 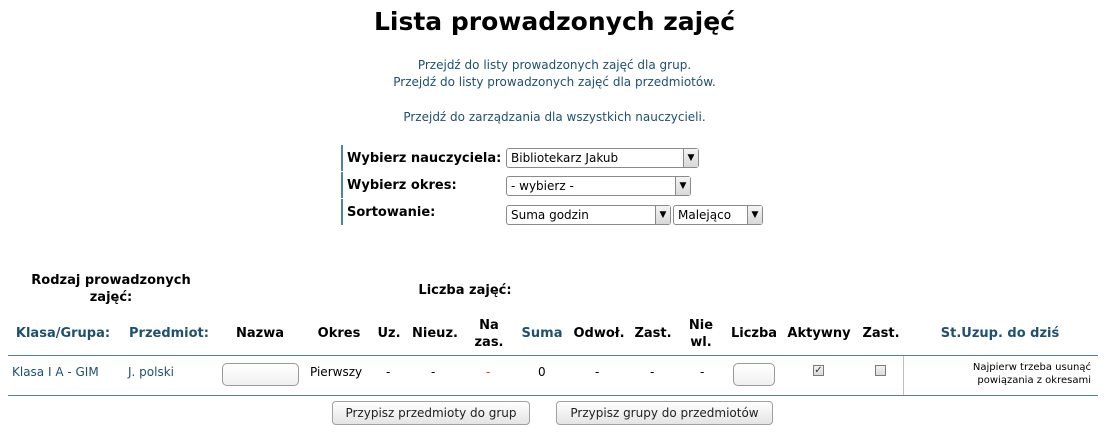 I want to click on column-nieuz: Nieuz., so click(x=435, y=333).